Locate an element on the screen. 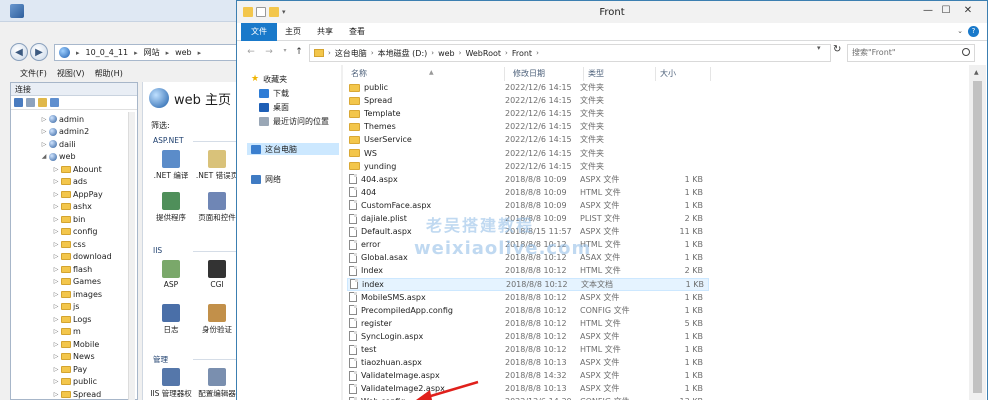  tree-folder: ▷ bin is located at coordinates (69, 219).